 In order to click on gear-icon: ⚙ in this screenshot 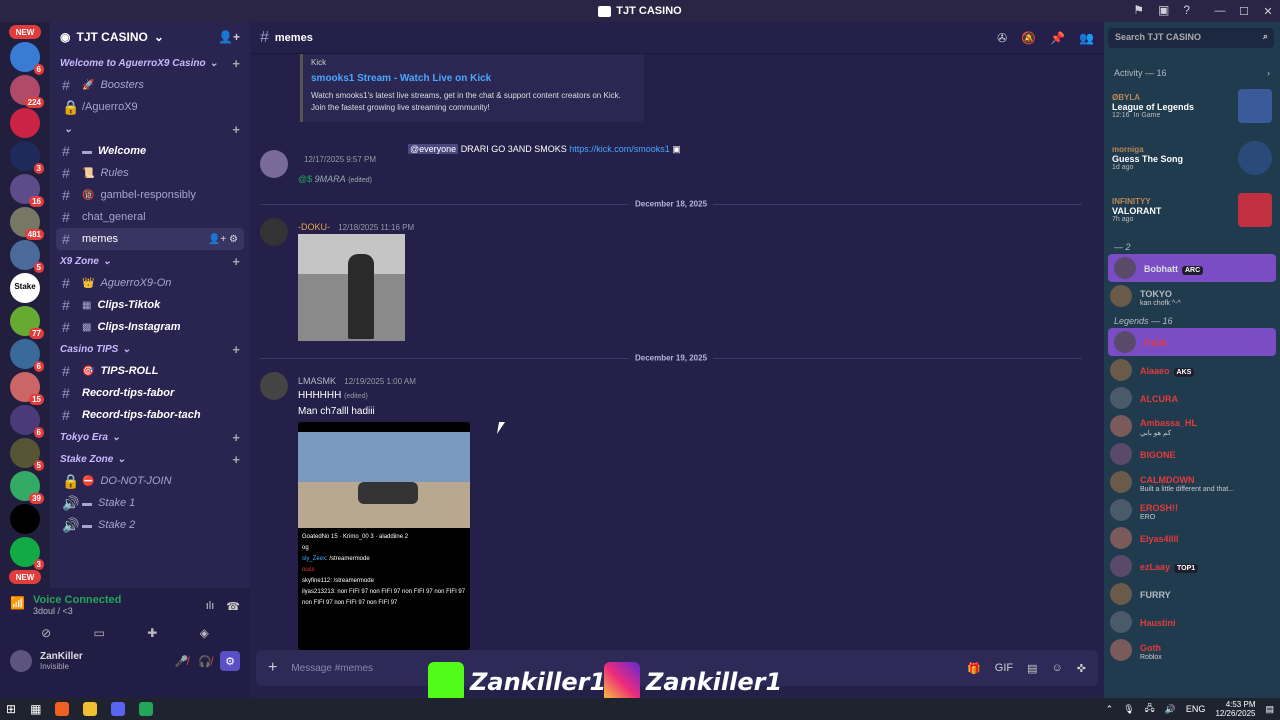, I will do `click(230, 661)`.